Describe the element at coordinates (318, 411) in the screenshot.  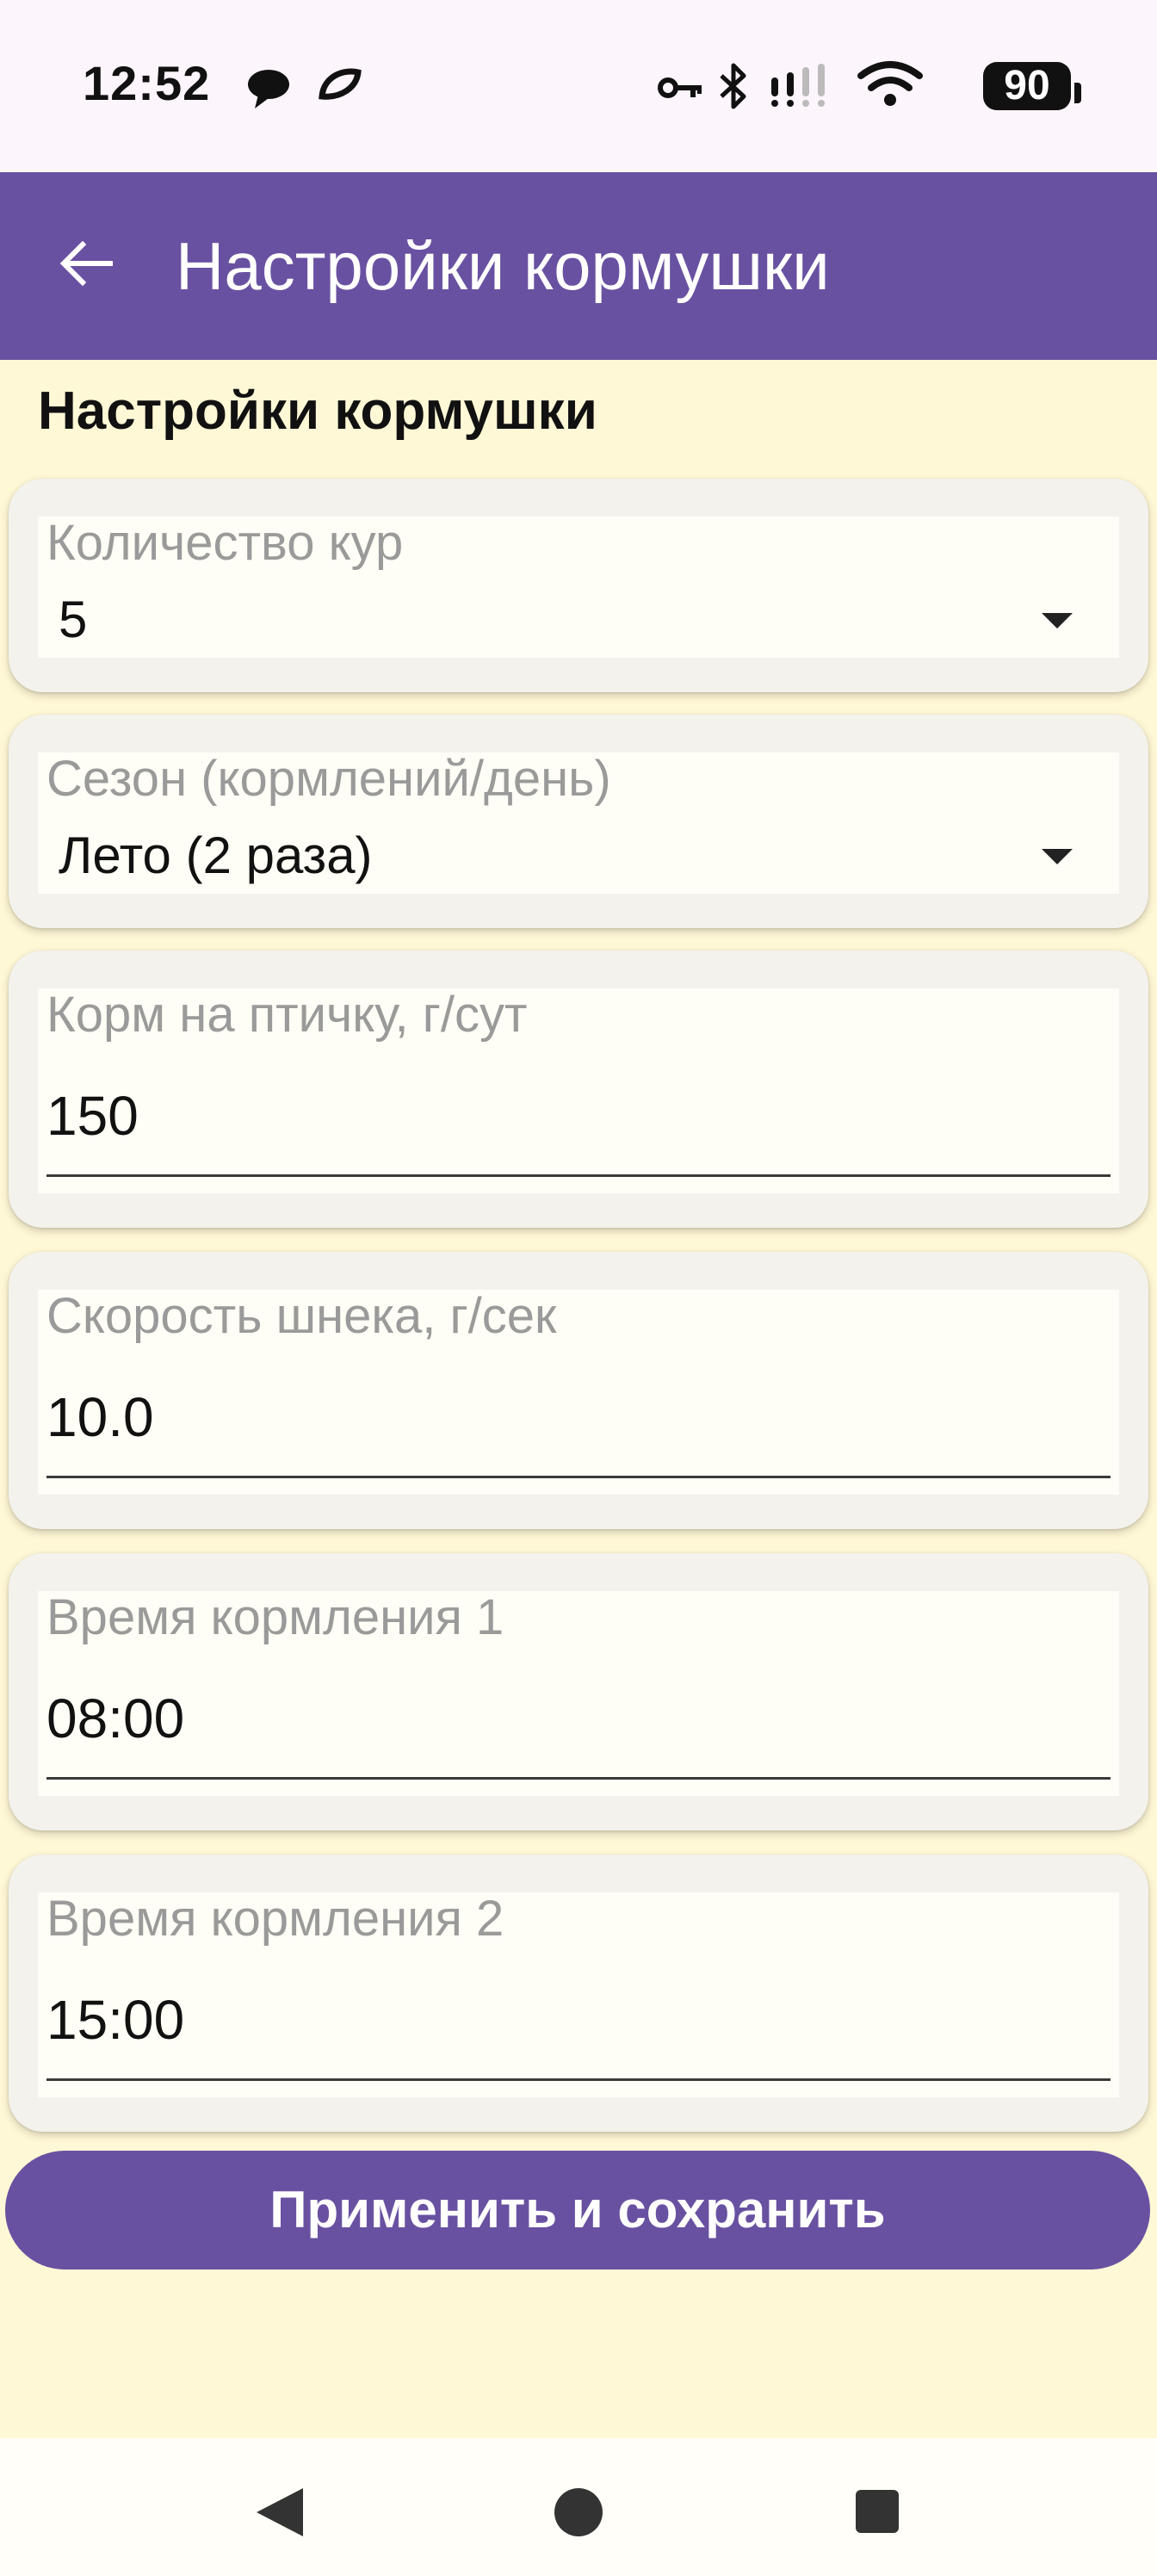
I see `page-title: Настройки кормушки` at that location.